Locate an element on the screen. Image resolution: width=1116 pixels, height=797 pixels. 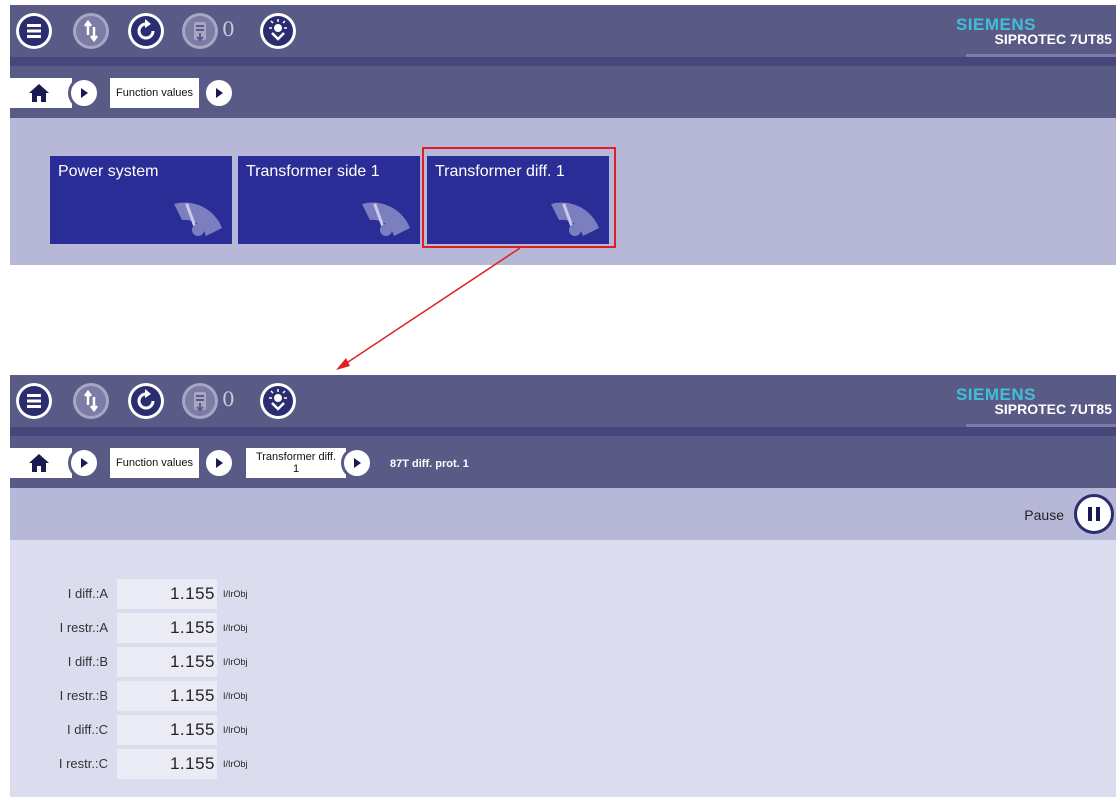
tile-power-system: Power system is located at coordinates (141, 200).